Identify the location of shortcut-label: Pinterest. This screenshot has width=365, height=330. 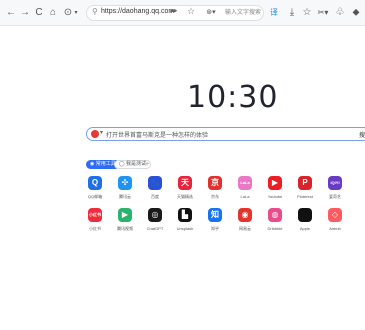
(305, 196).